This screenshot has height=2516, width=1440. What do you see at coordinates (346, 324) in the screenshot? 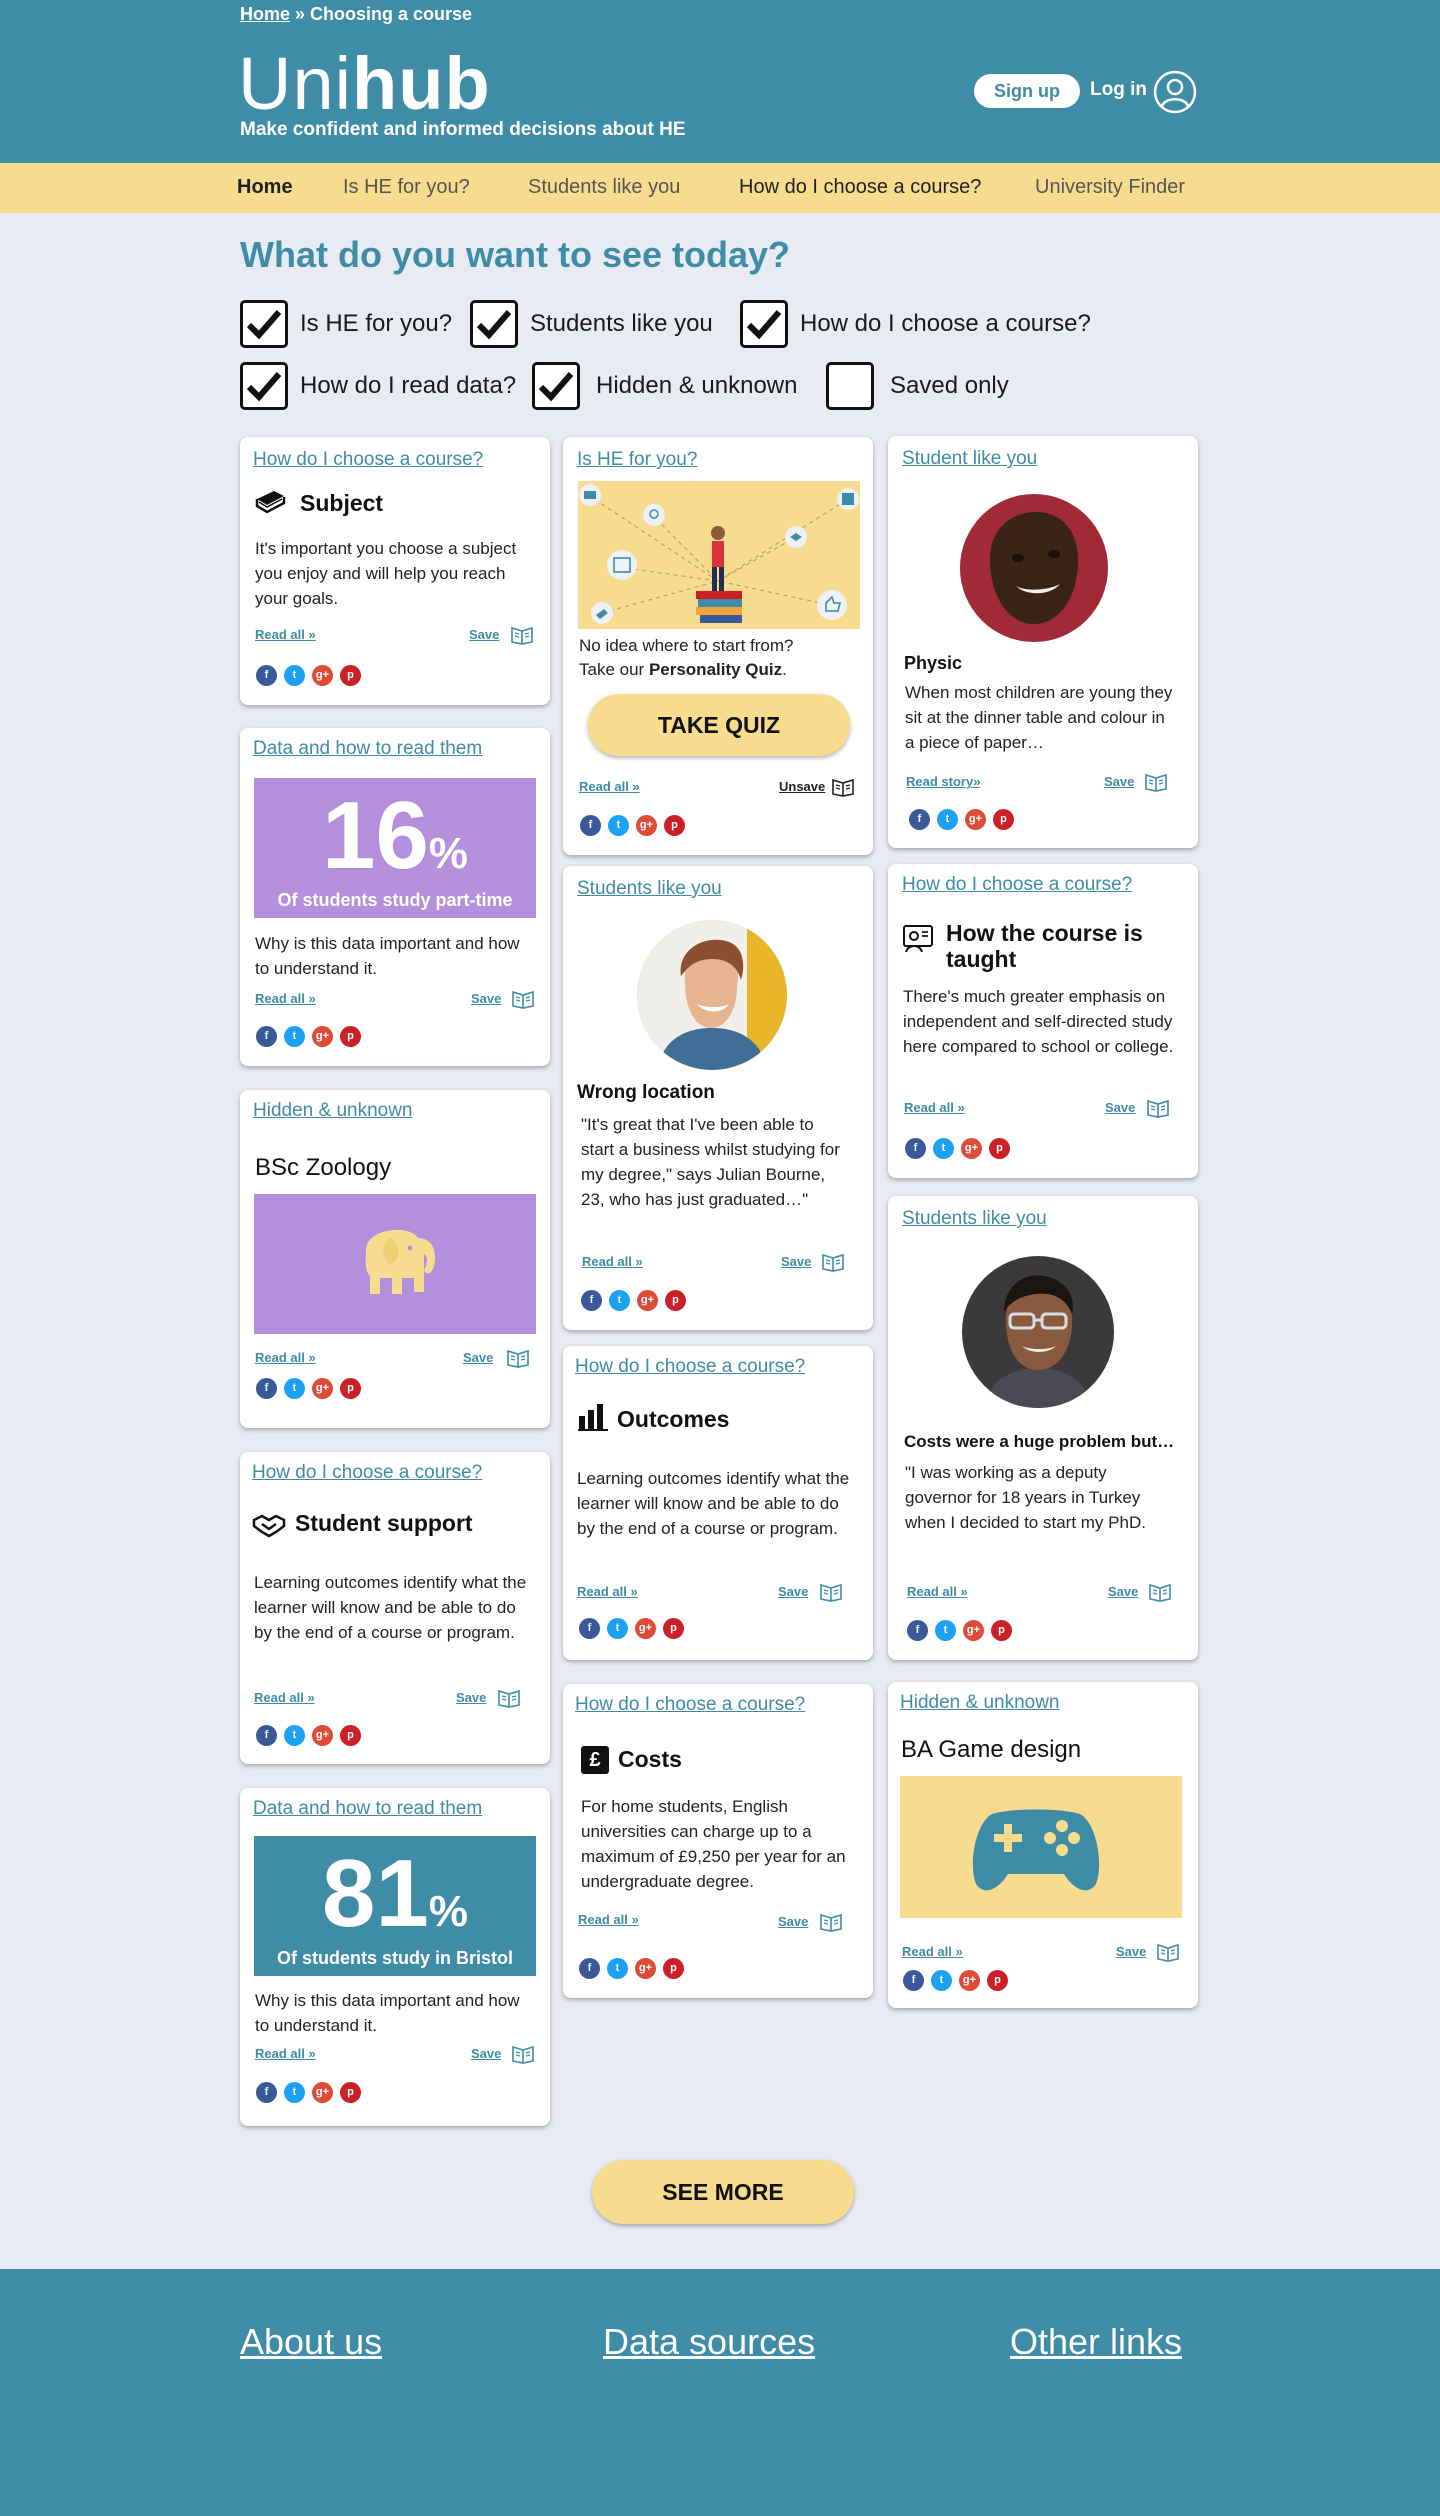
I see `filter-is-he-for-you: Is HE for you?` at bounding box center [346, 324].